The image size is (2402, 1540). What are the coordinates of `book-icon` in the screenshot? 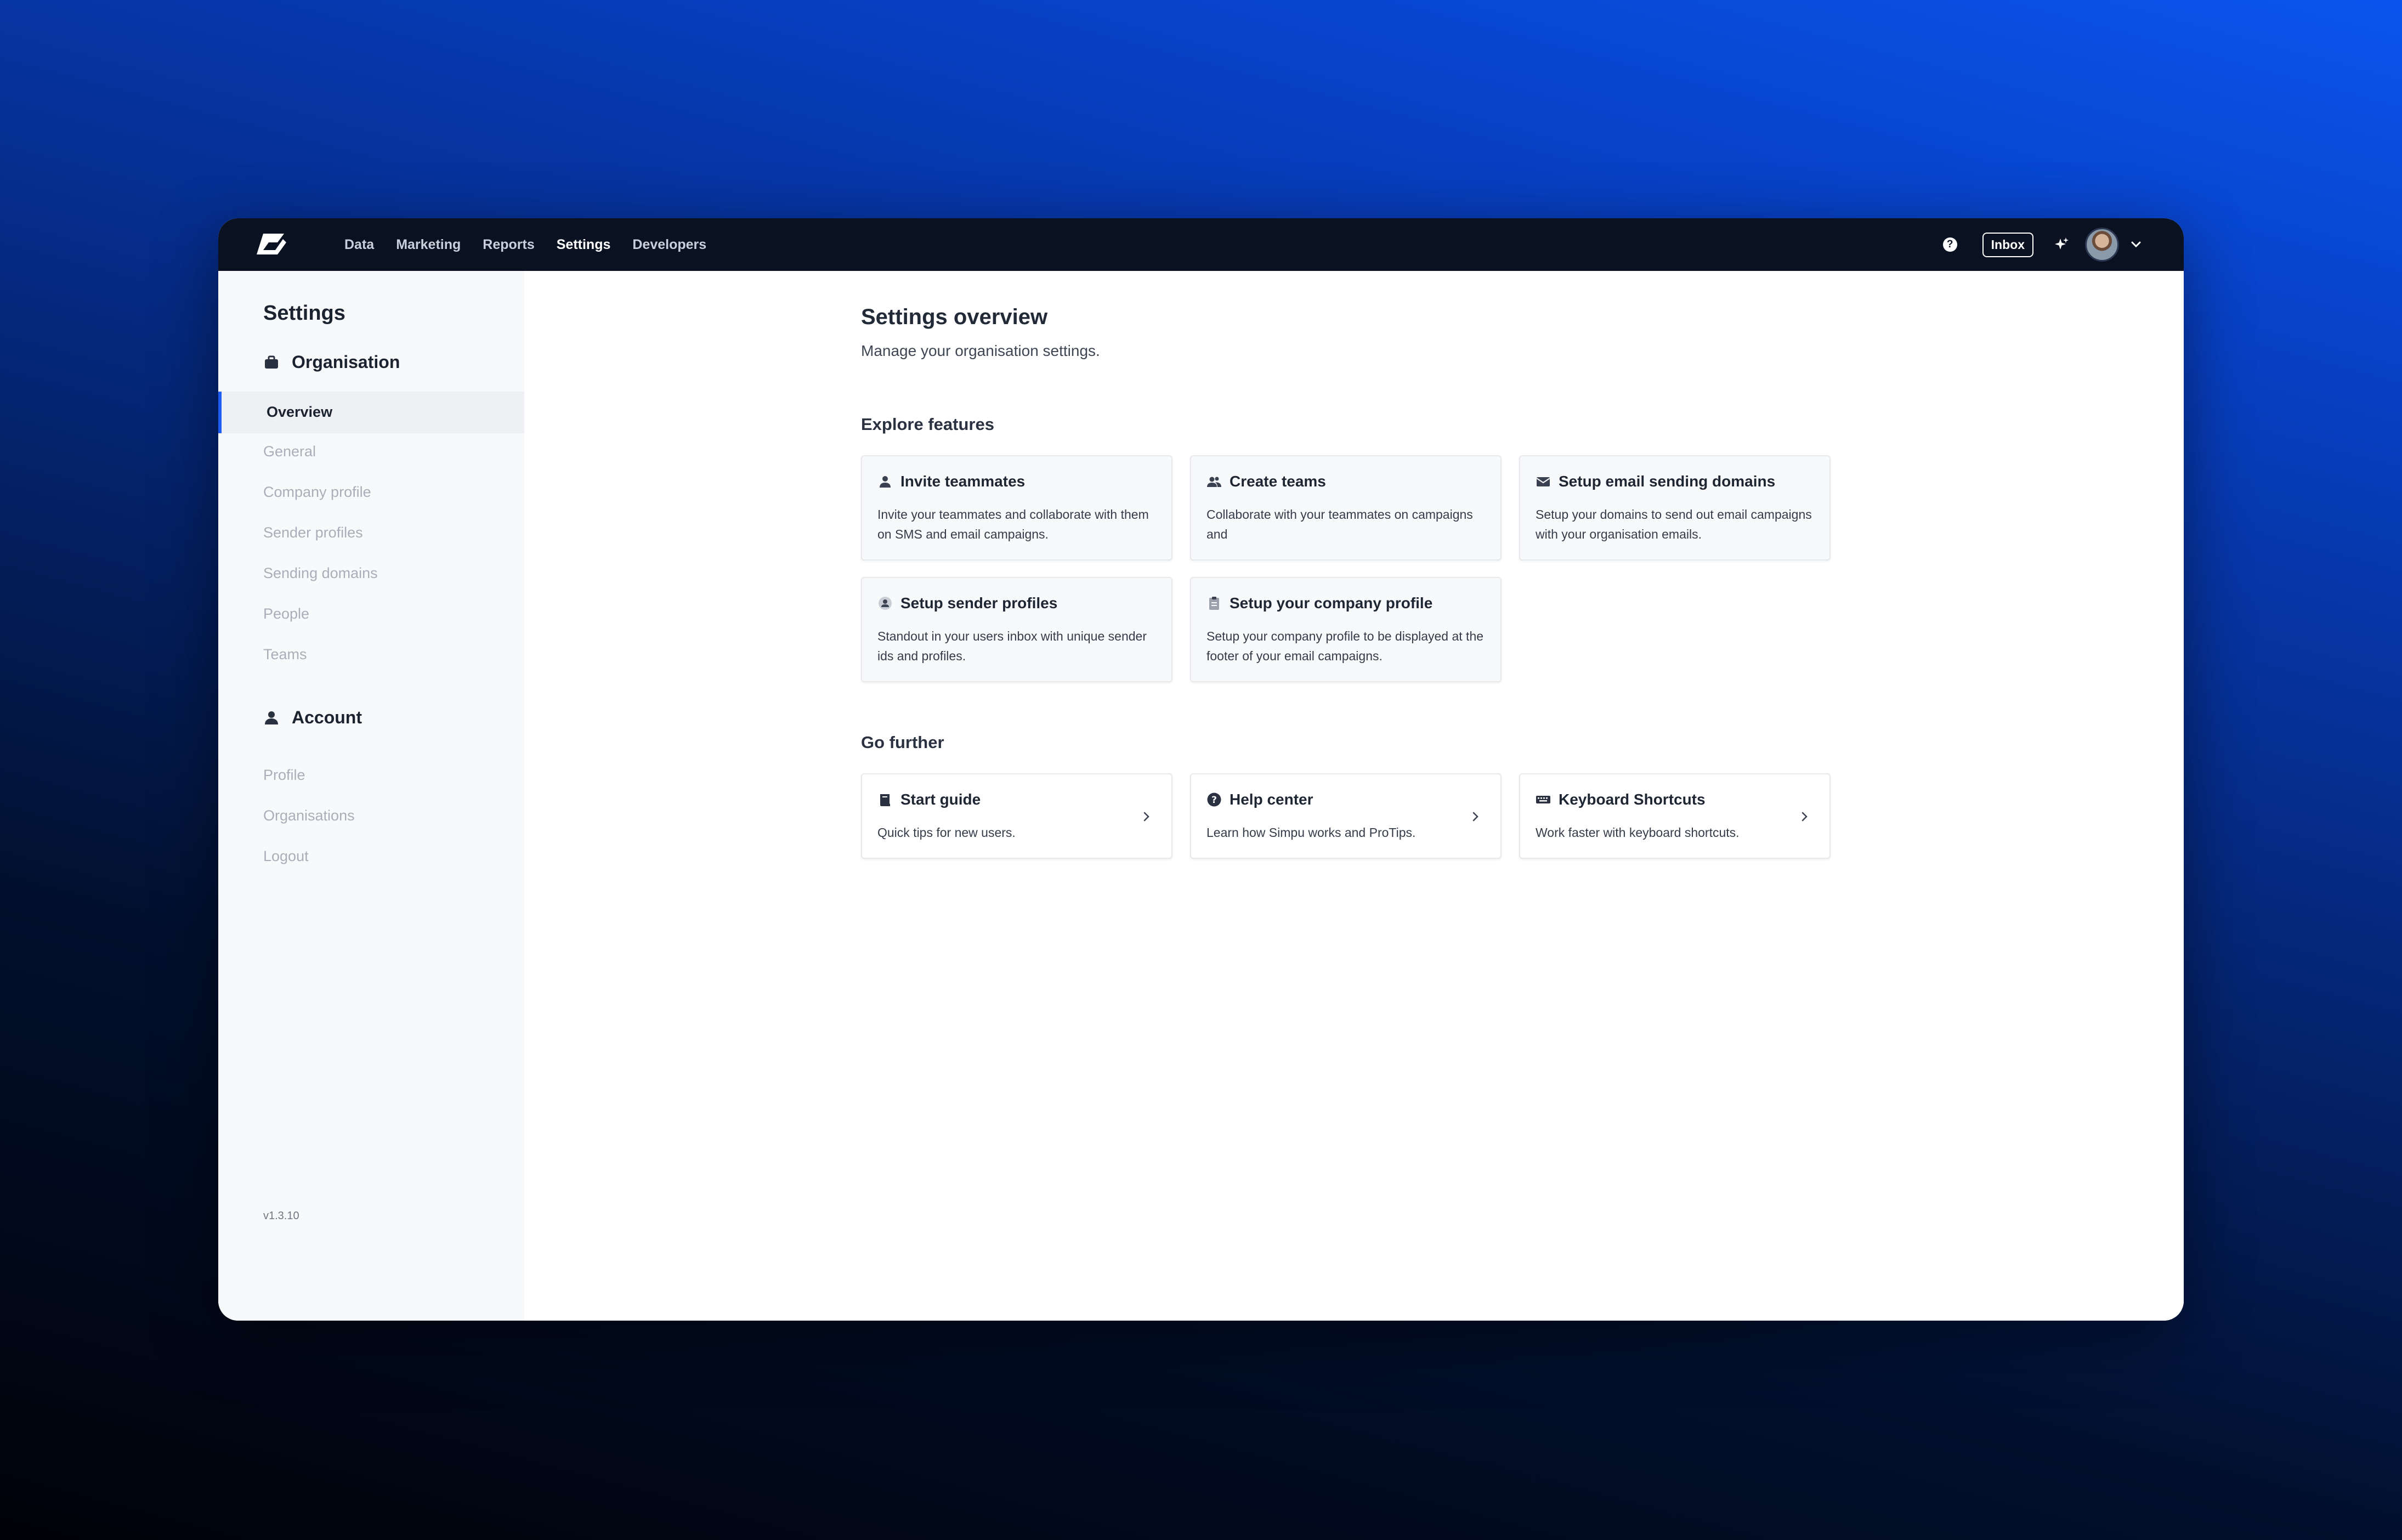 It's located at (885, 800).